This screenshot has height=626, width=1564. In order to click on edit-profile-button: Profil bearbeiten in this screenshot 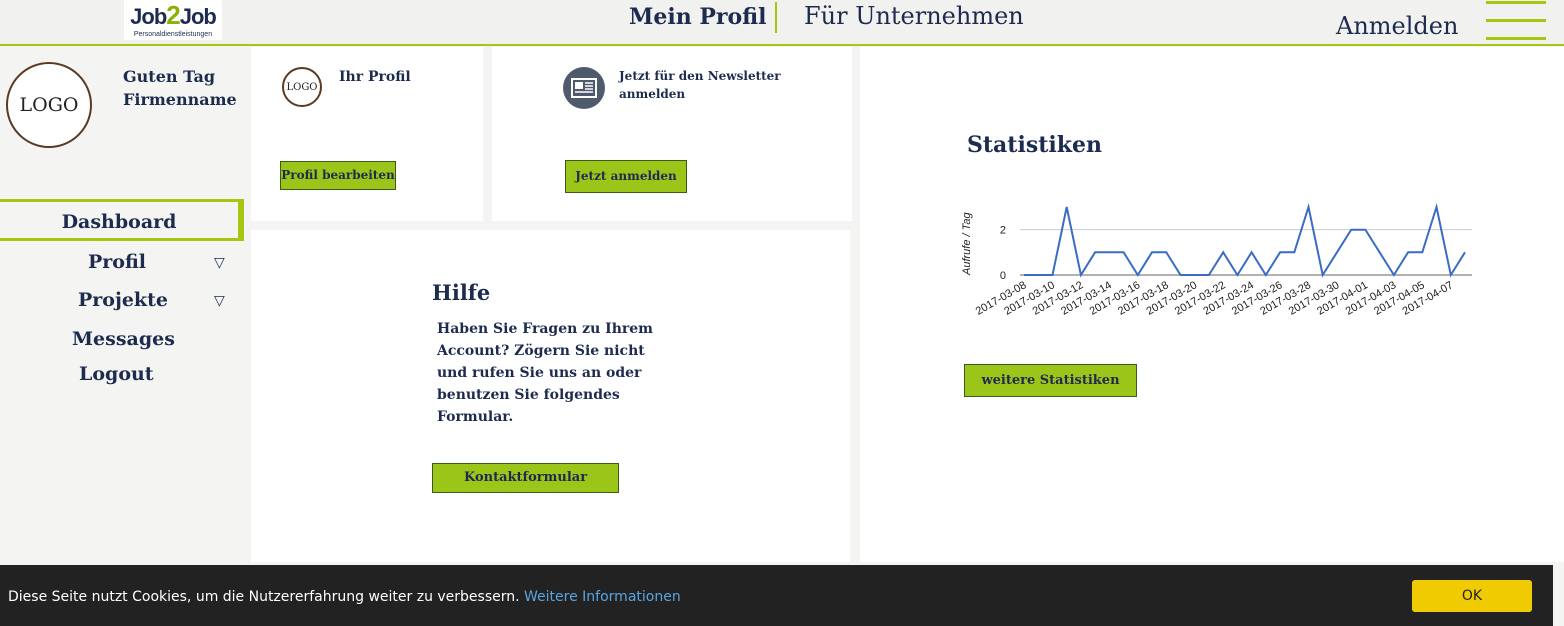, I will do `click(338, 175)`.